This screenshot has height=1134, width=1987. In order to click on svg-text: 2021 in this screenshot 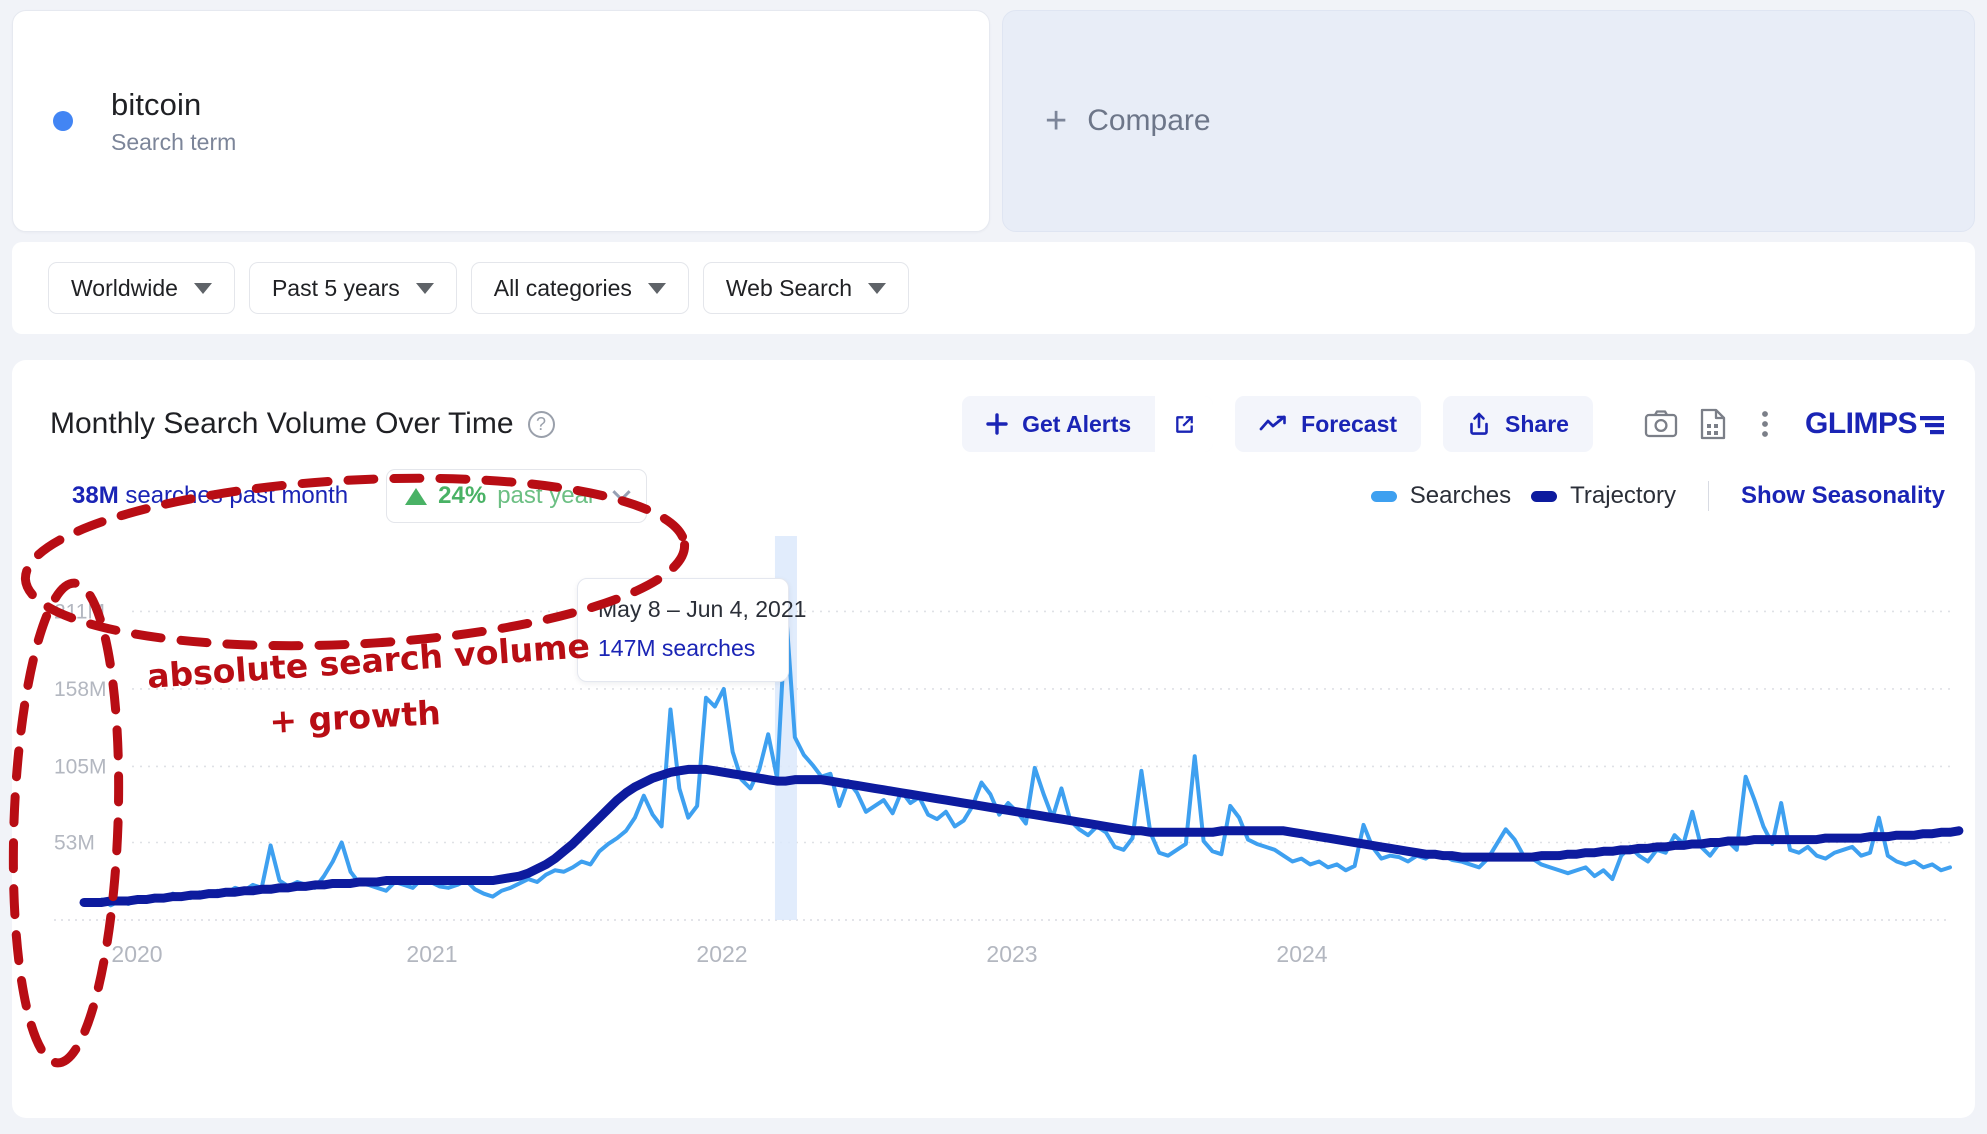, I will do `click(431, 954)`.